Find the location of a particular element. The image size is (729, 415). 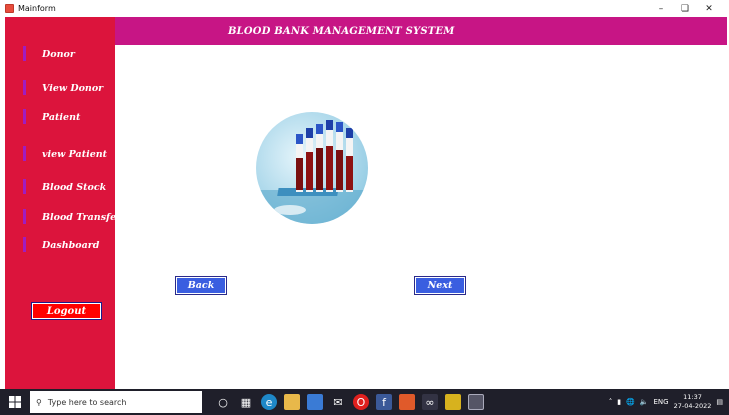

window-controls: – ❏ ✕ is located at coordinates (685, 8).